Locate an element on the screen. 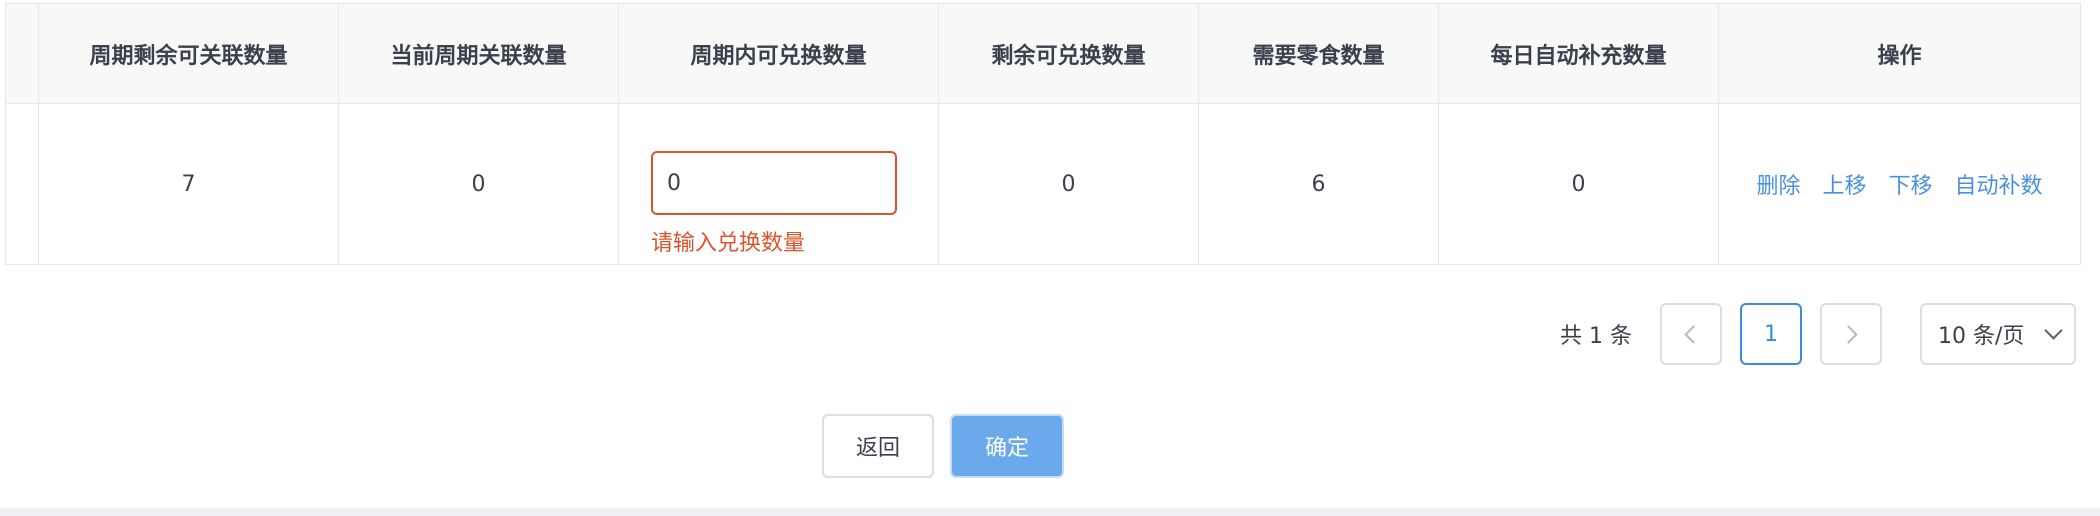 Image resolution: width=2100 pixels, height=516 pixels. row-cell-selector is located at coordinates (22, 184).